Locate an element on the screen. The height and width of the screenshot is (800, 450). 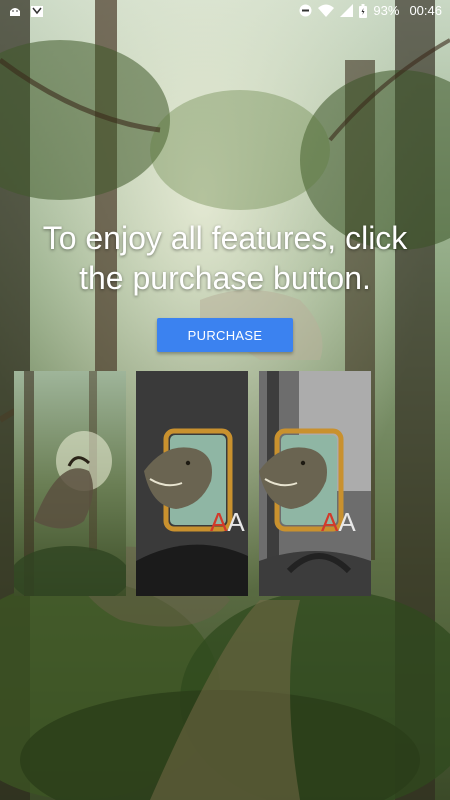
app-icon-light-screenshot: AA is located at coordinates (315, 483).